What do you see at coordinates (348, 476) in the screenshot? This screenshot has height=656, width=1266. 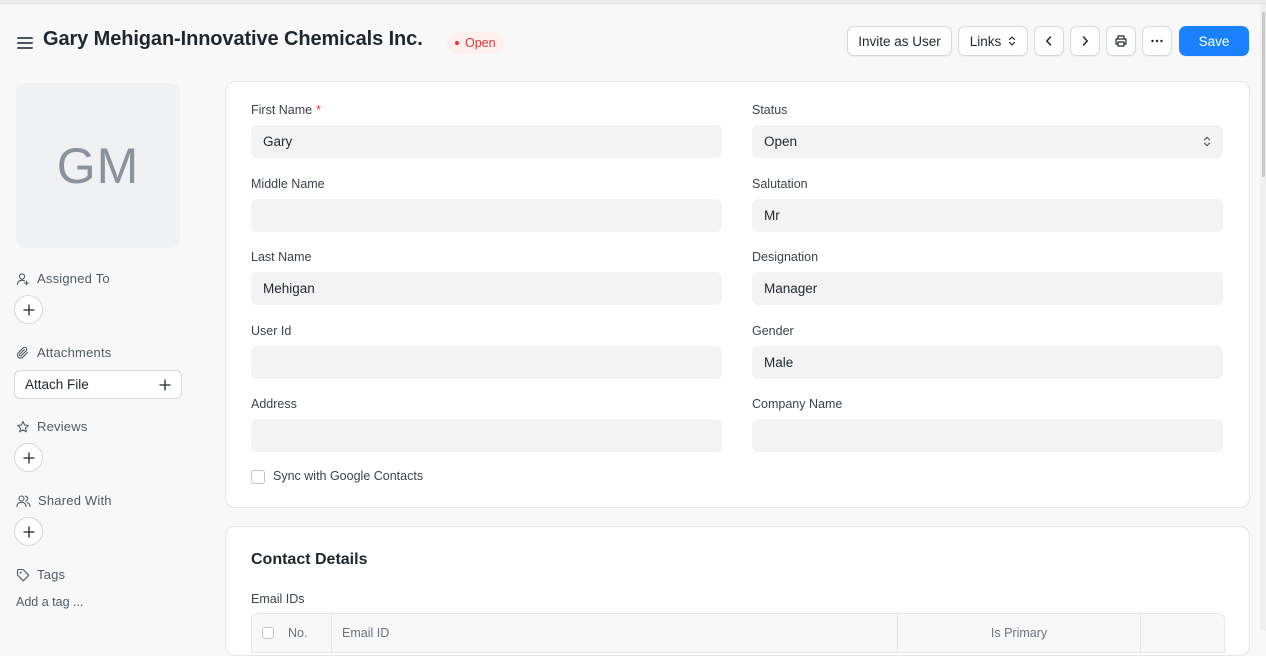 I see `sync-google-label: Sync with Google Contacts` at bounding box center [348, 476].